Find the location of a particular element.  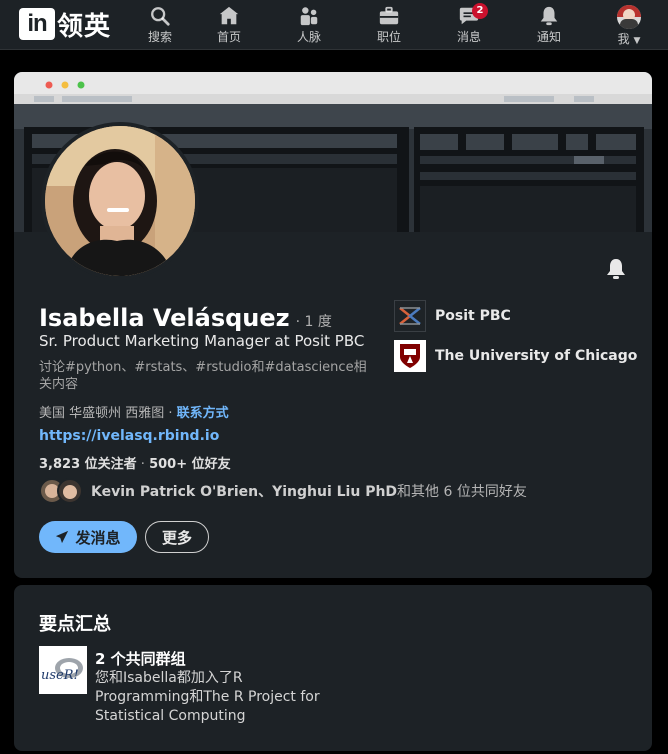

avatar is located at coordinates (70, 491).